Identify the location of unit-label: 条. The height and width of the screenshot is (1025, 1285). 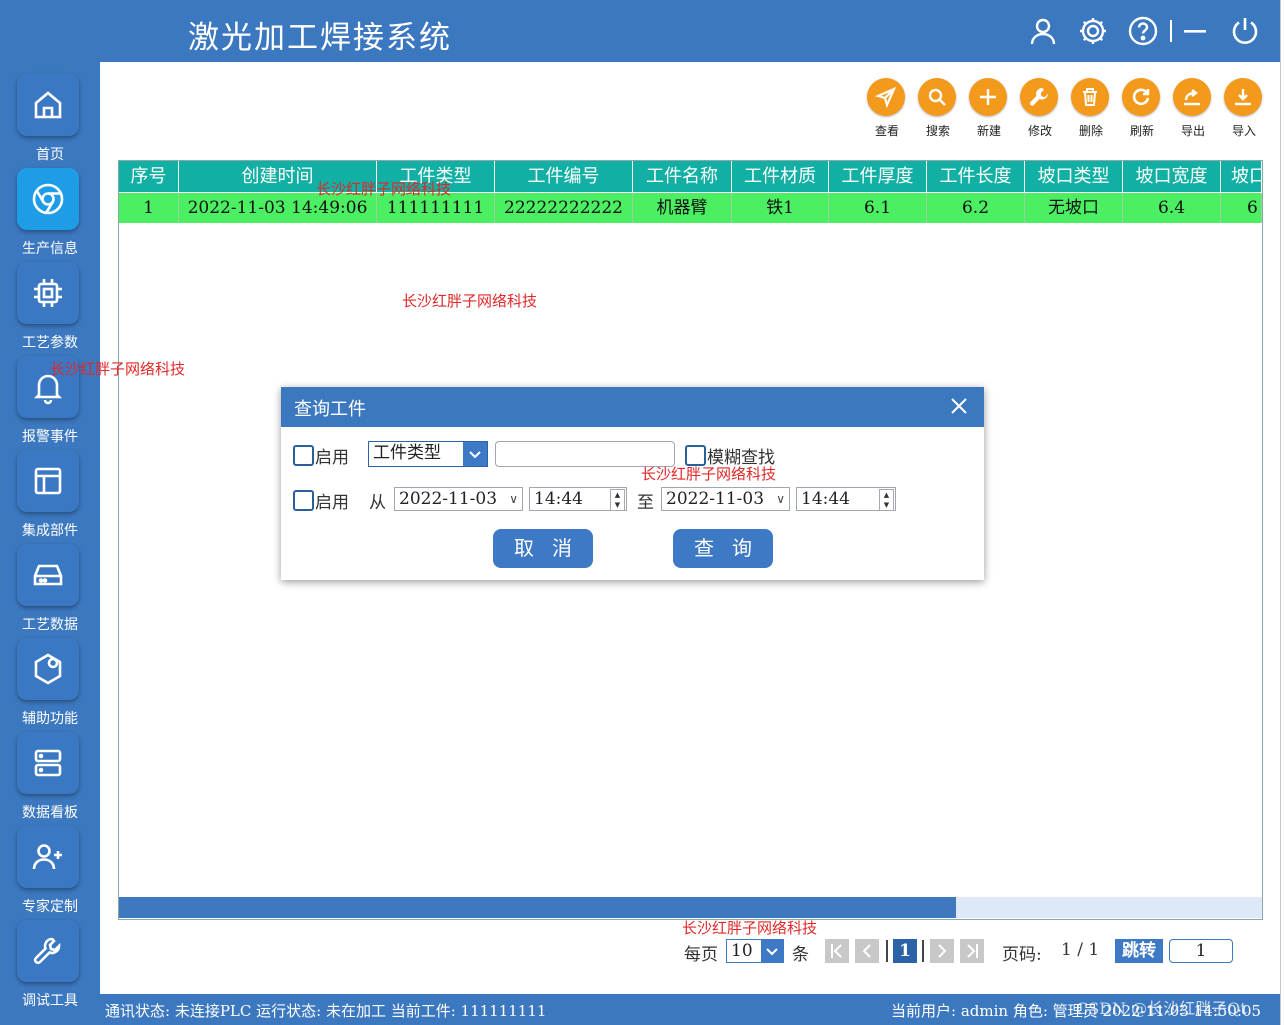
(800, 955).